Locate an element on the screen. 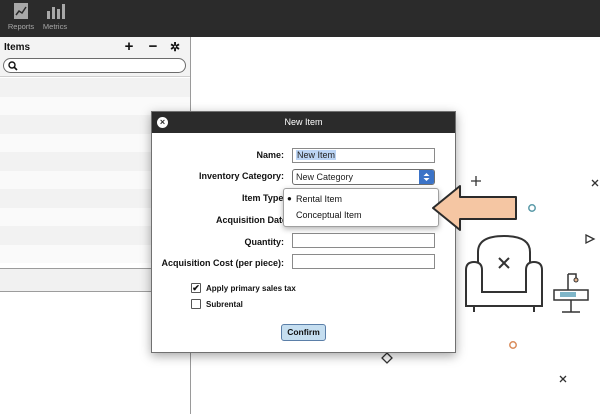 Image resolution: width=600 pixels, height=414 pixels. item-type-label: Item Type is located at coordinates (263, 198).